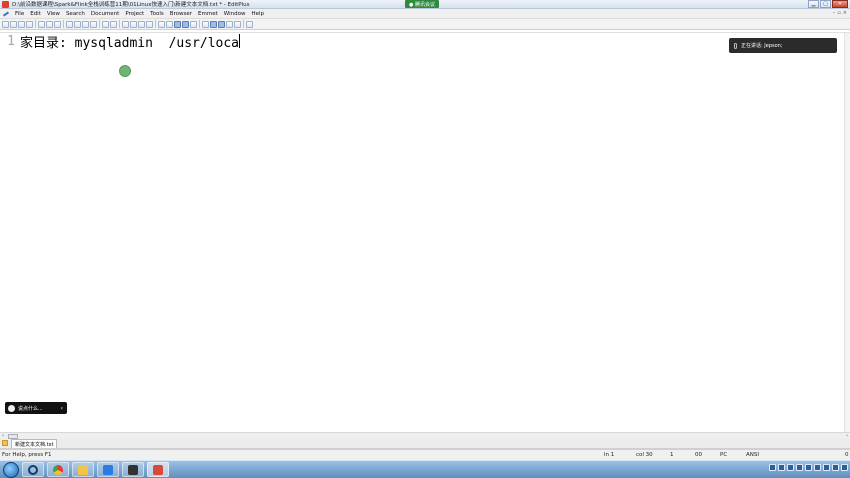 The height and width of the screenshot is (478, 850). What do you see at coordinates (19, 14) in the screenshot?
I see `menu-file: File` at bounding box center [19, 14].